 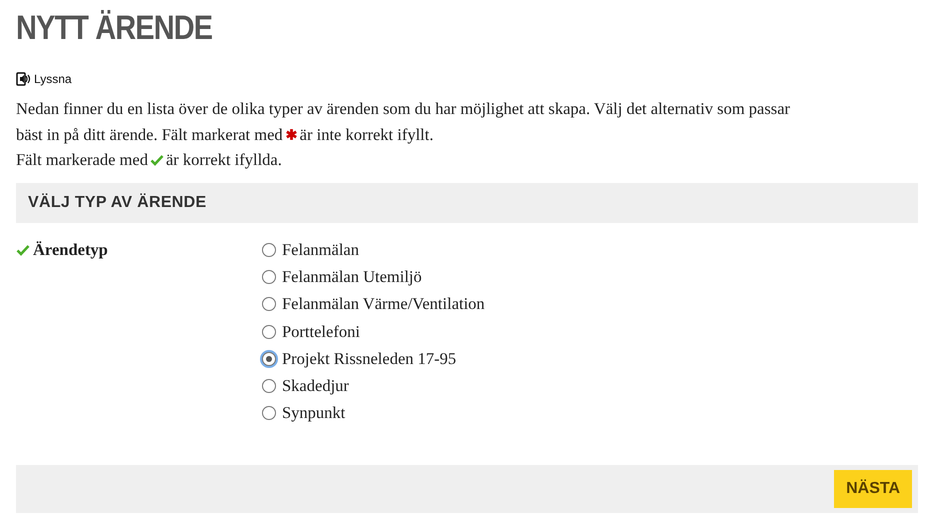 What do you see at coordinates (352, 277) in the screenshot?
I see `option-label: Felanmälan Utemiljö` at bounding box center [352, 277].